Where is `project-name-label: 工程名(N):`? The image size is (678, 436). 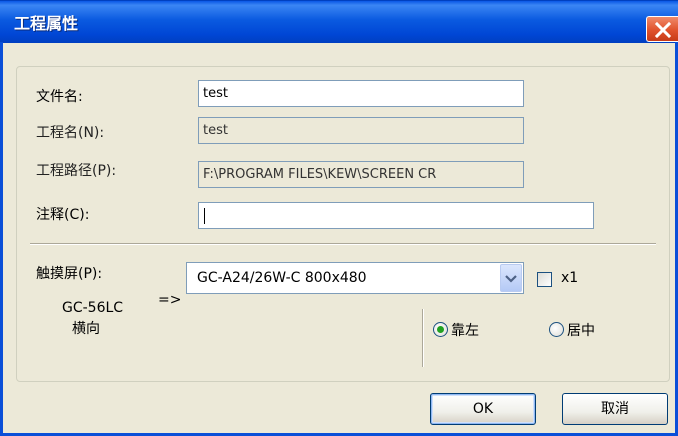
project-name-label: 工程名(N): is located at coordinates (70, 133).